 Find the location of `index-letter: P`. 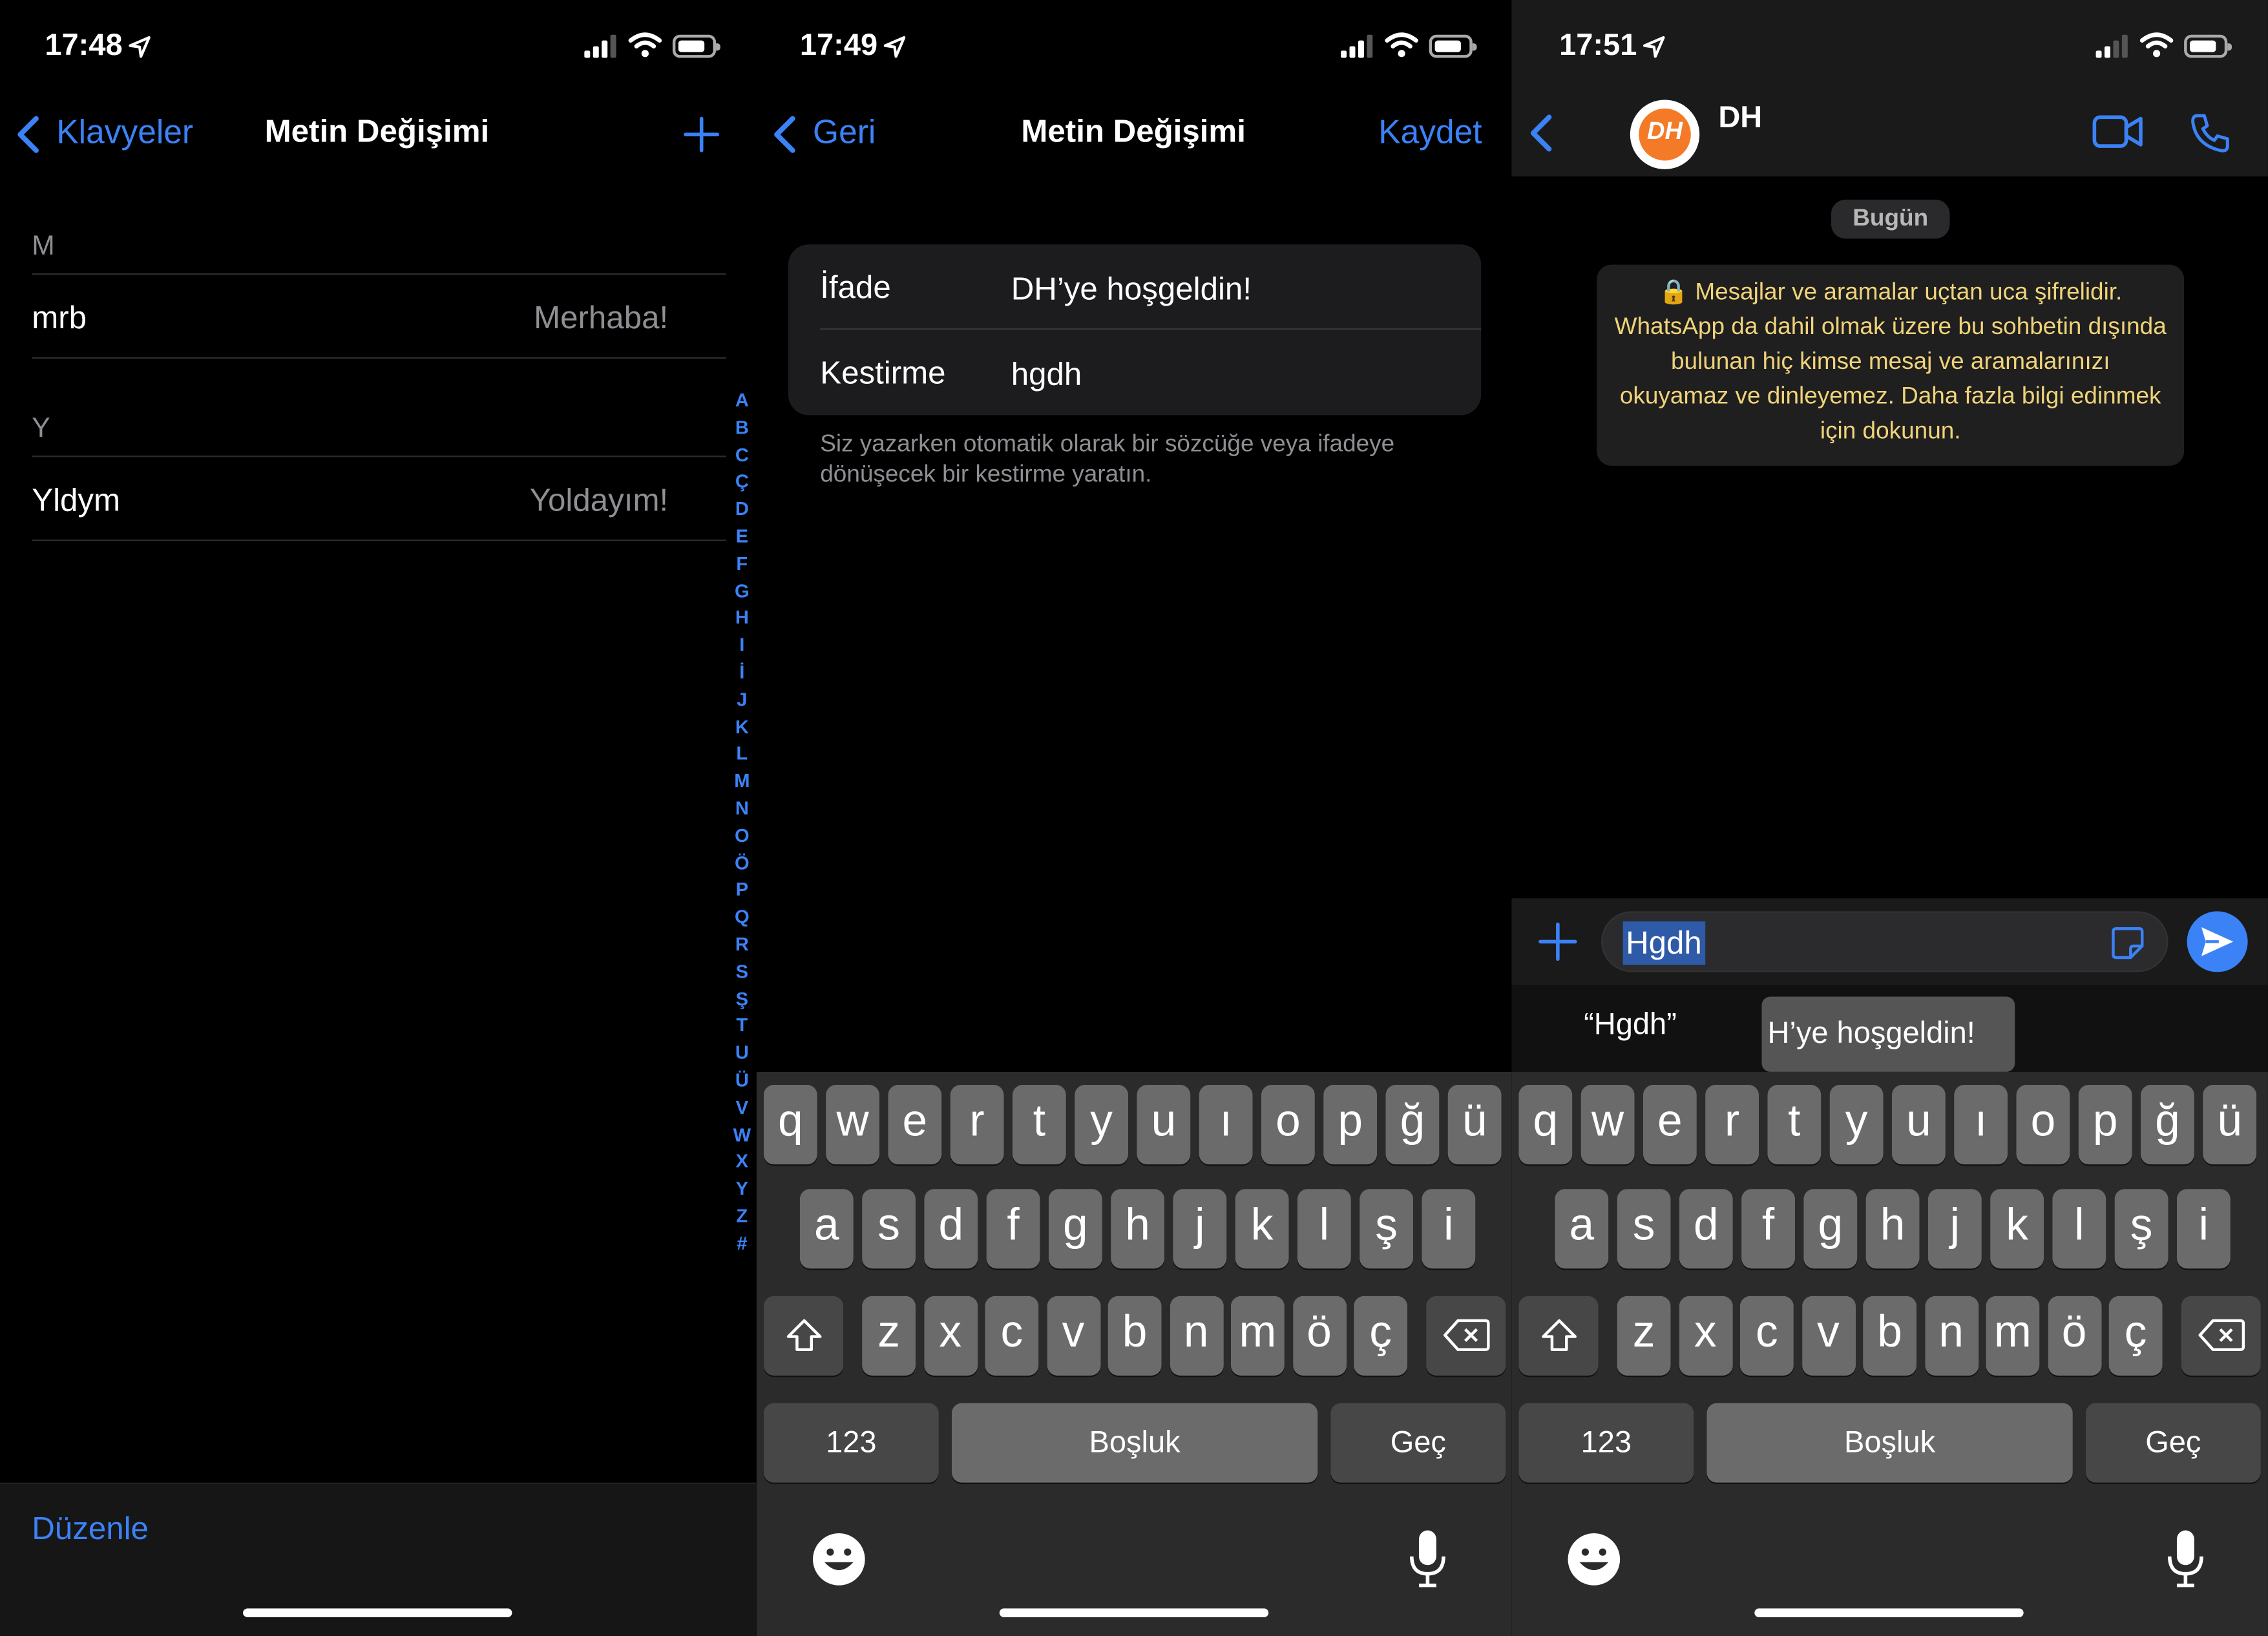

index-letter: P is located at coordinates (743, 890).